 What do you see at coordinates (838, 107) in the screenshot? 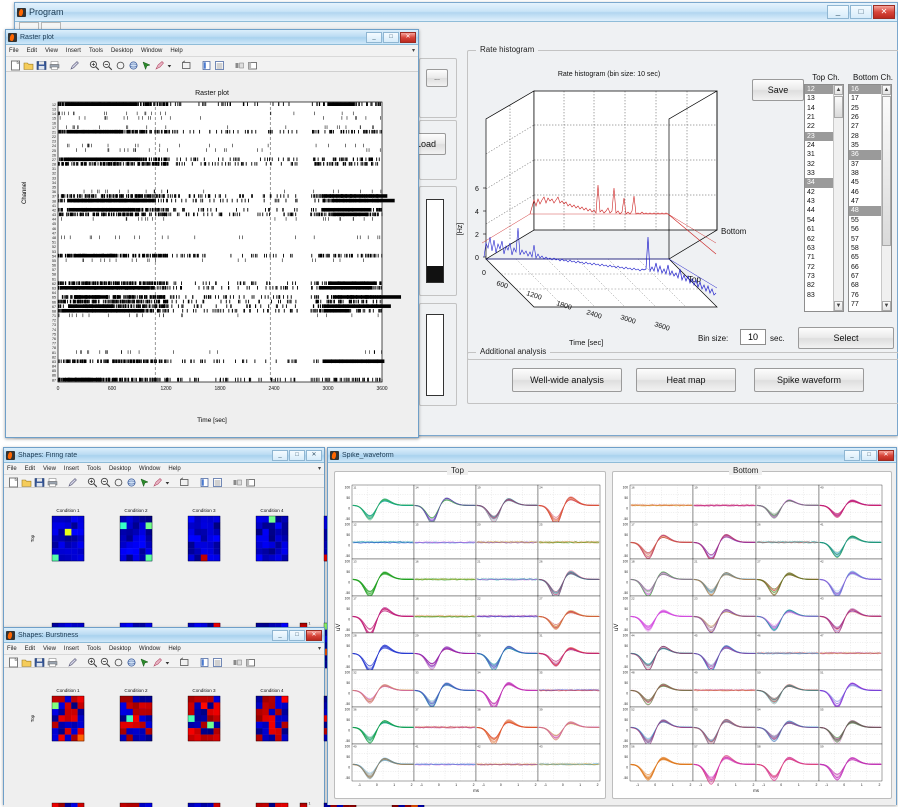
I see `top-scroll-thumb` at bounding box center [838, 107].